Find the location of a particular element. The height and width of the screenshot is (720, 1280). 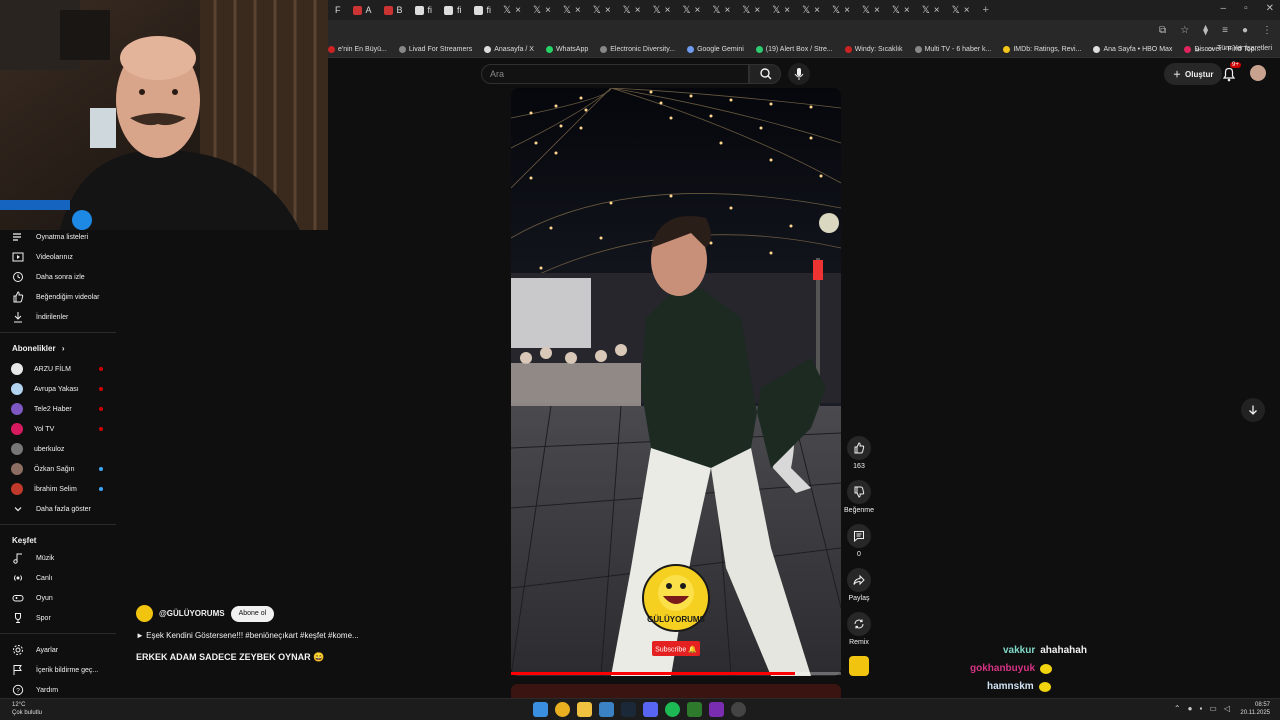

browser-tab: F is located at coordinates (338, 10).